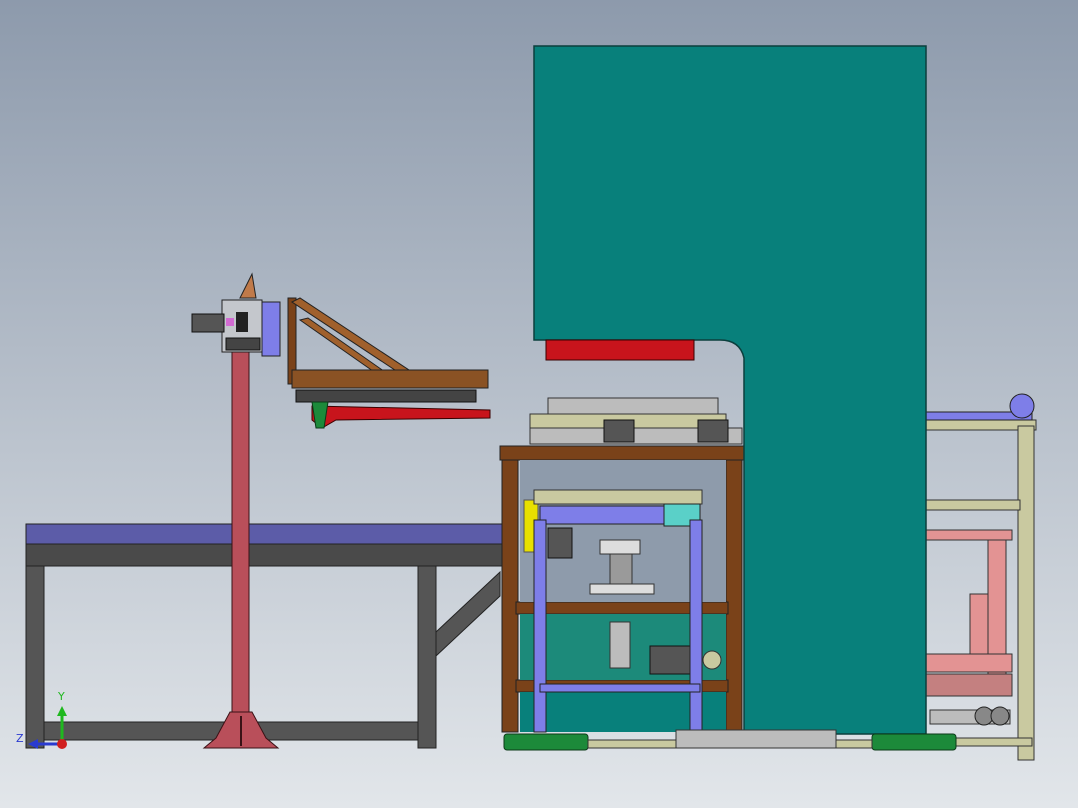 This screenshot has width=1078, height=808. What do you see at coordinates (1026, 593) in the screenshot?
I see `ejector-post` at bounding box center [1026, 593].